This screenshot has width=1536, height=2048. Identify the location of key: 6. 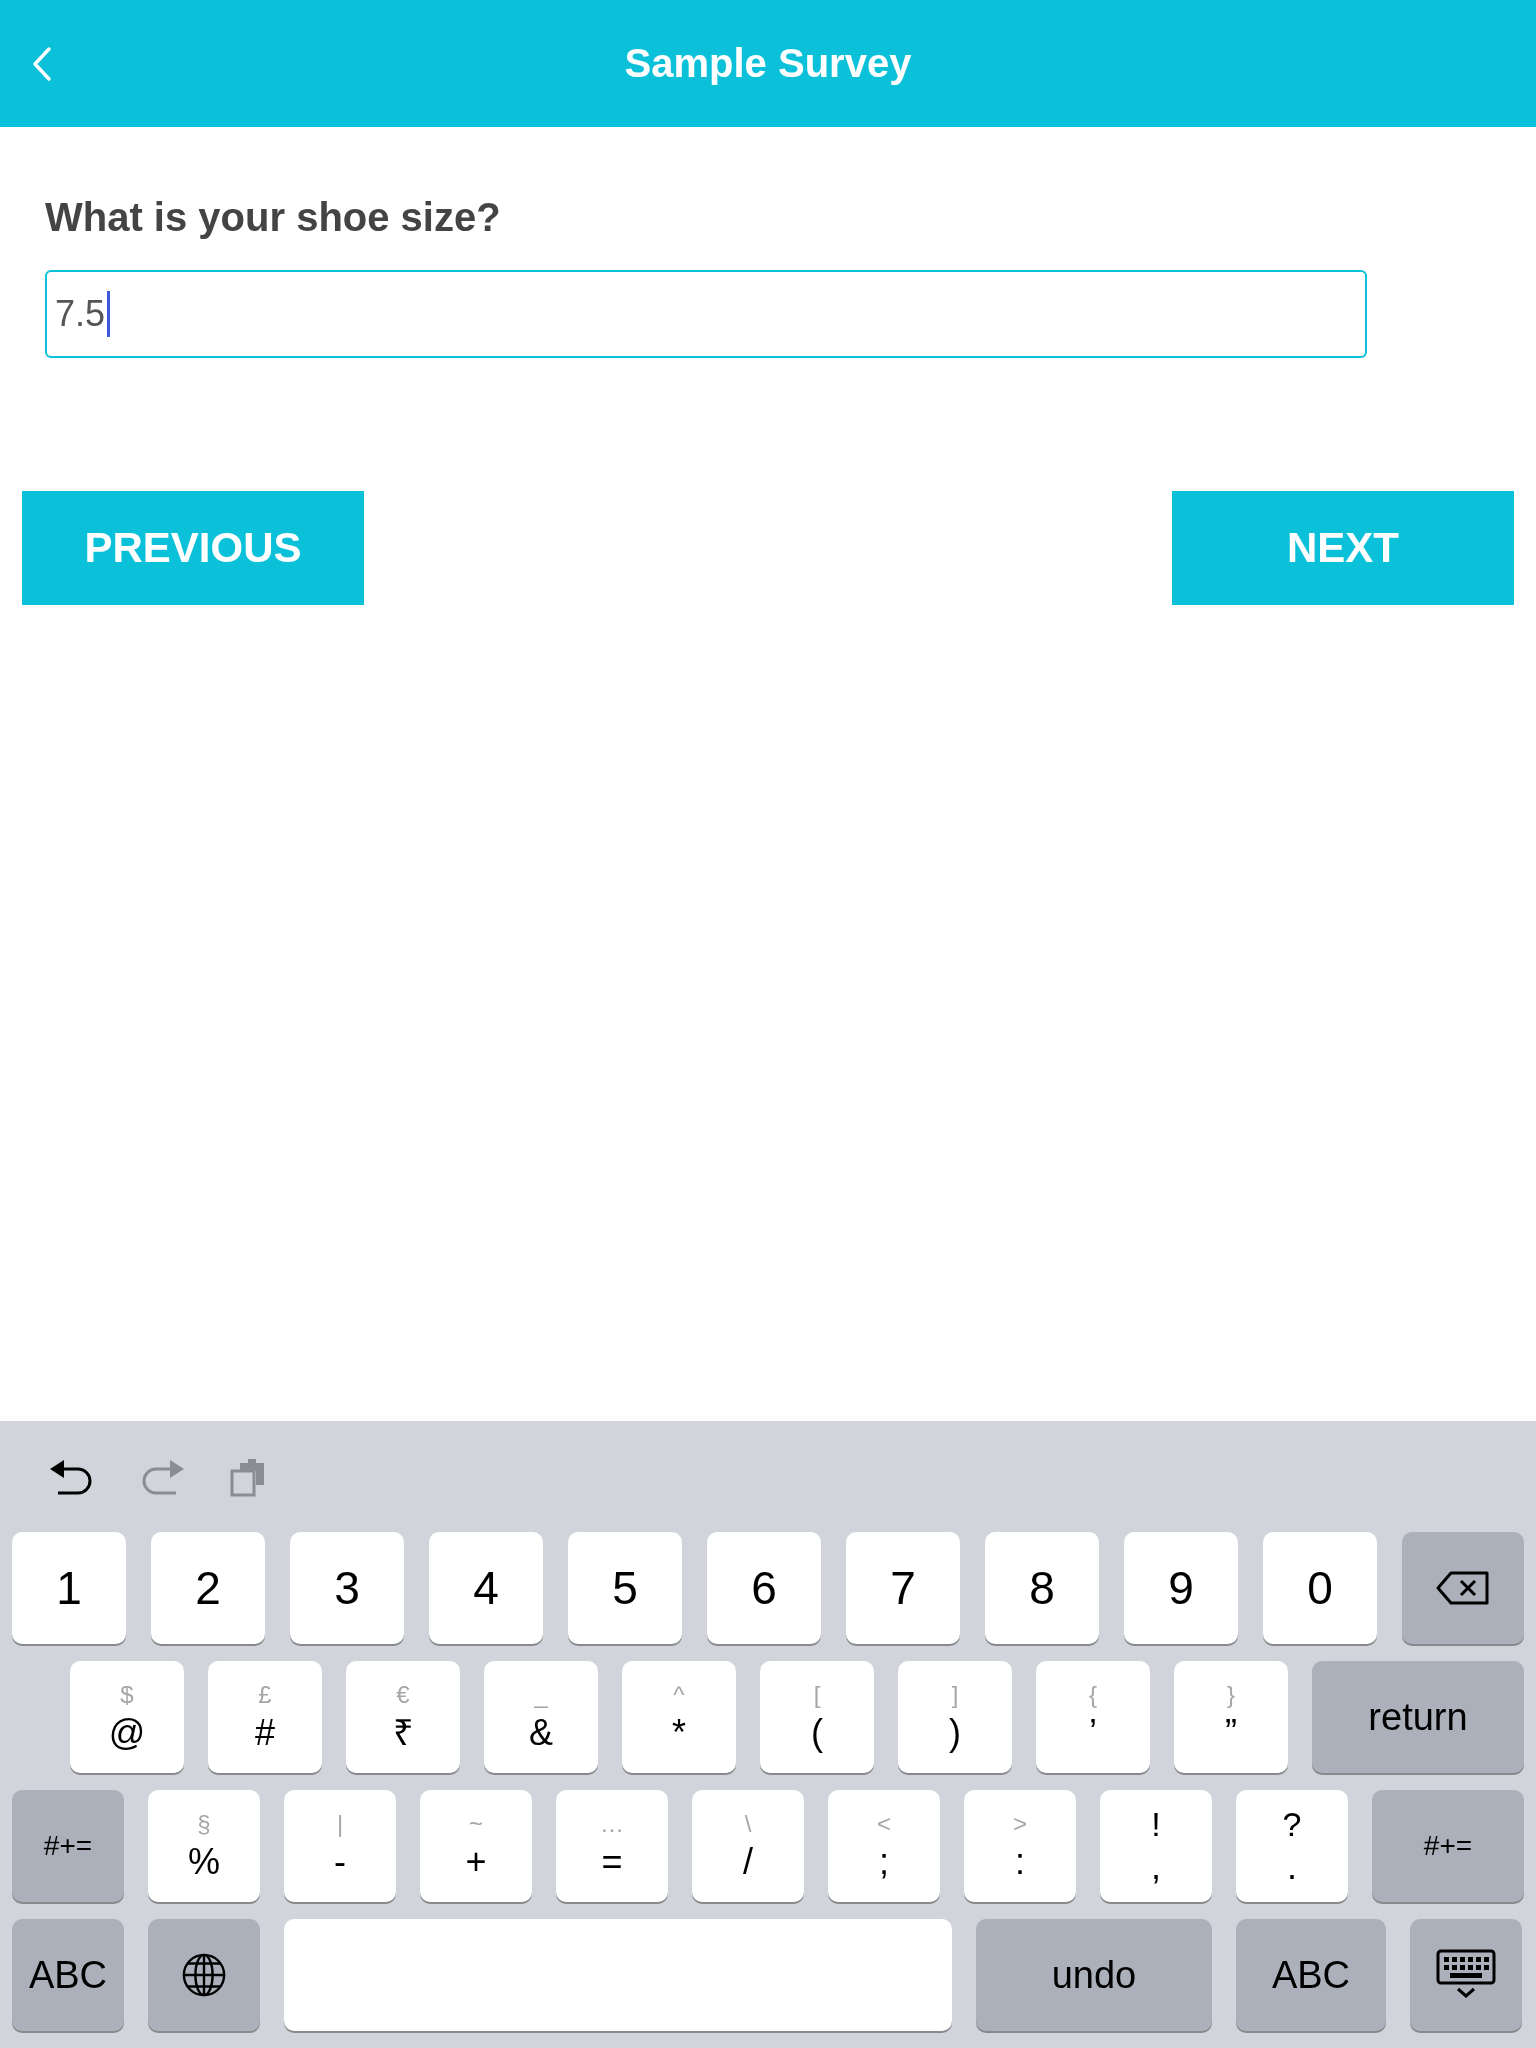
(764, 1588).